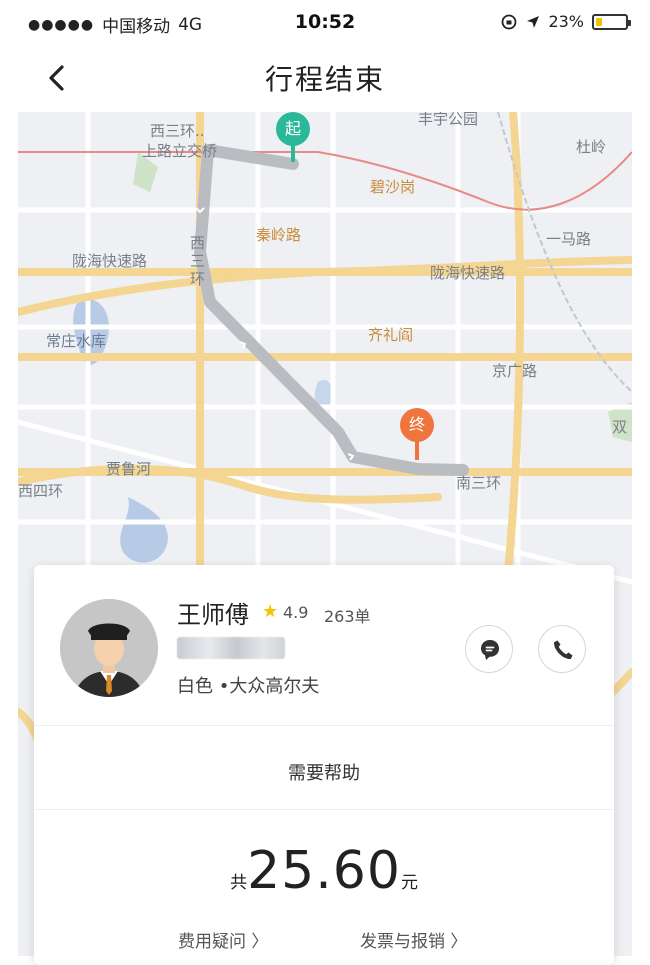 The width and height of the screenshot is (650, 965). Describe the element at coordinates (391, 335) in the screenshot. I see `map-label: 齐礼阎` at that location.